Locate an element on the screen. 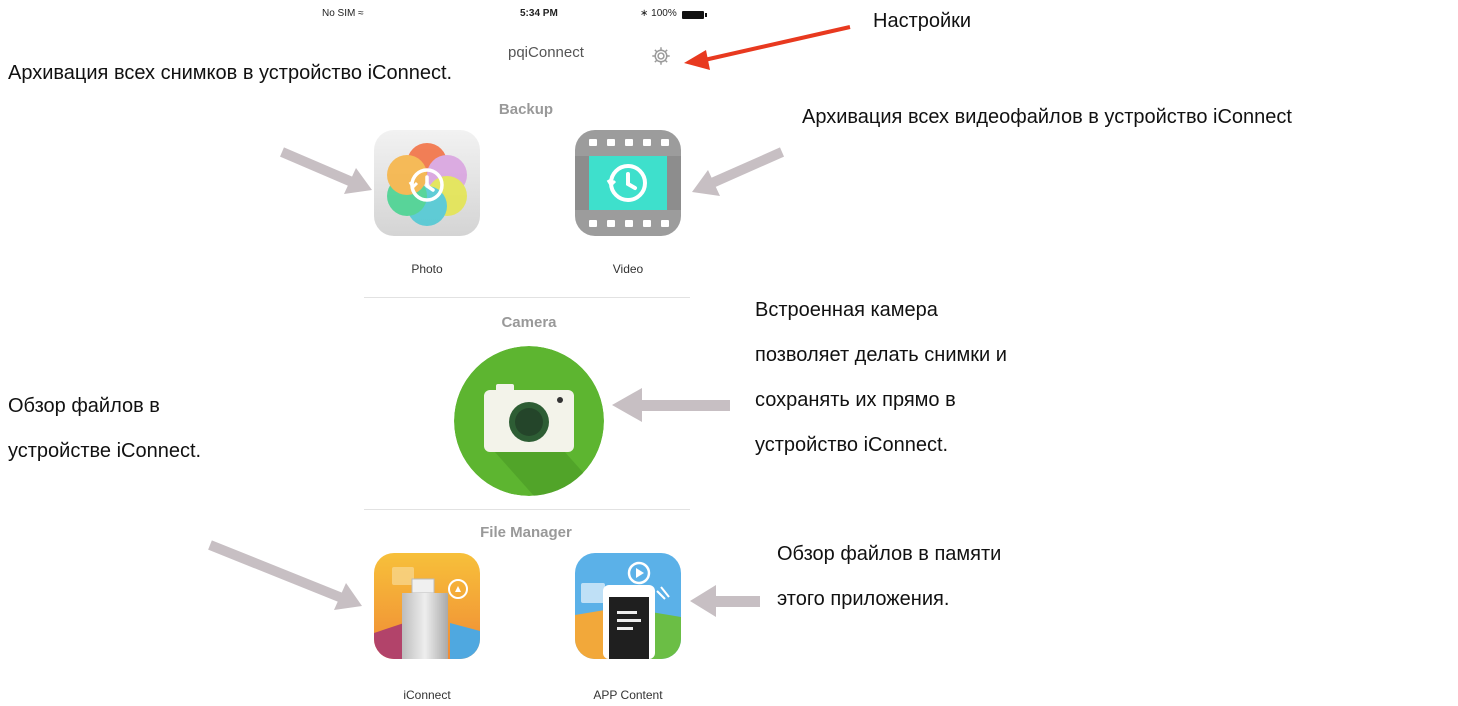 The height and width of the screenshot is (706, 1458). status-bar-carrier: No SIM ≈ is located at coordinates (343, 13).